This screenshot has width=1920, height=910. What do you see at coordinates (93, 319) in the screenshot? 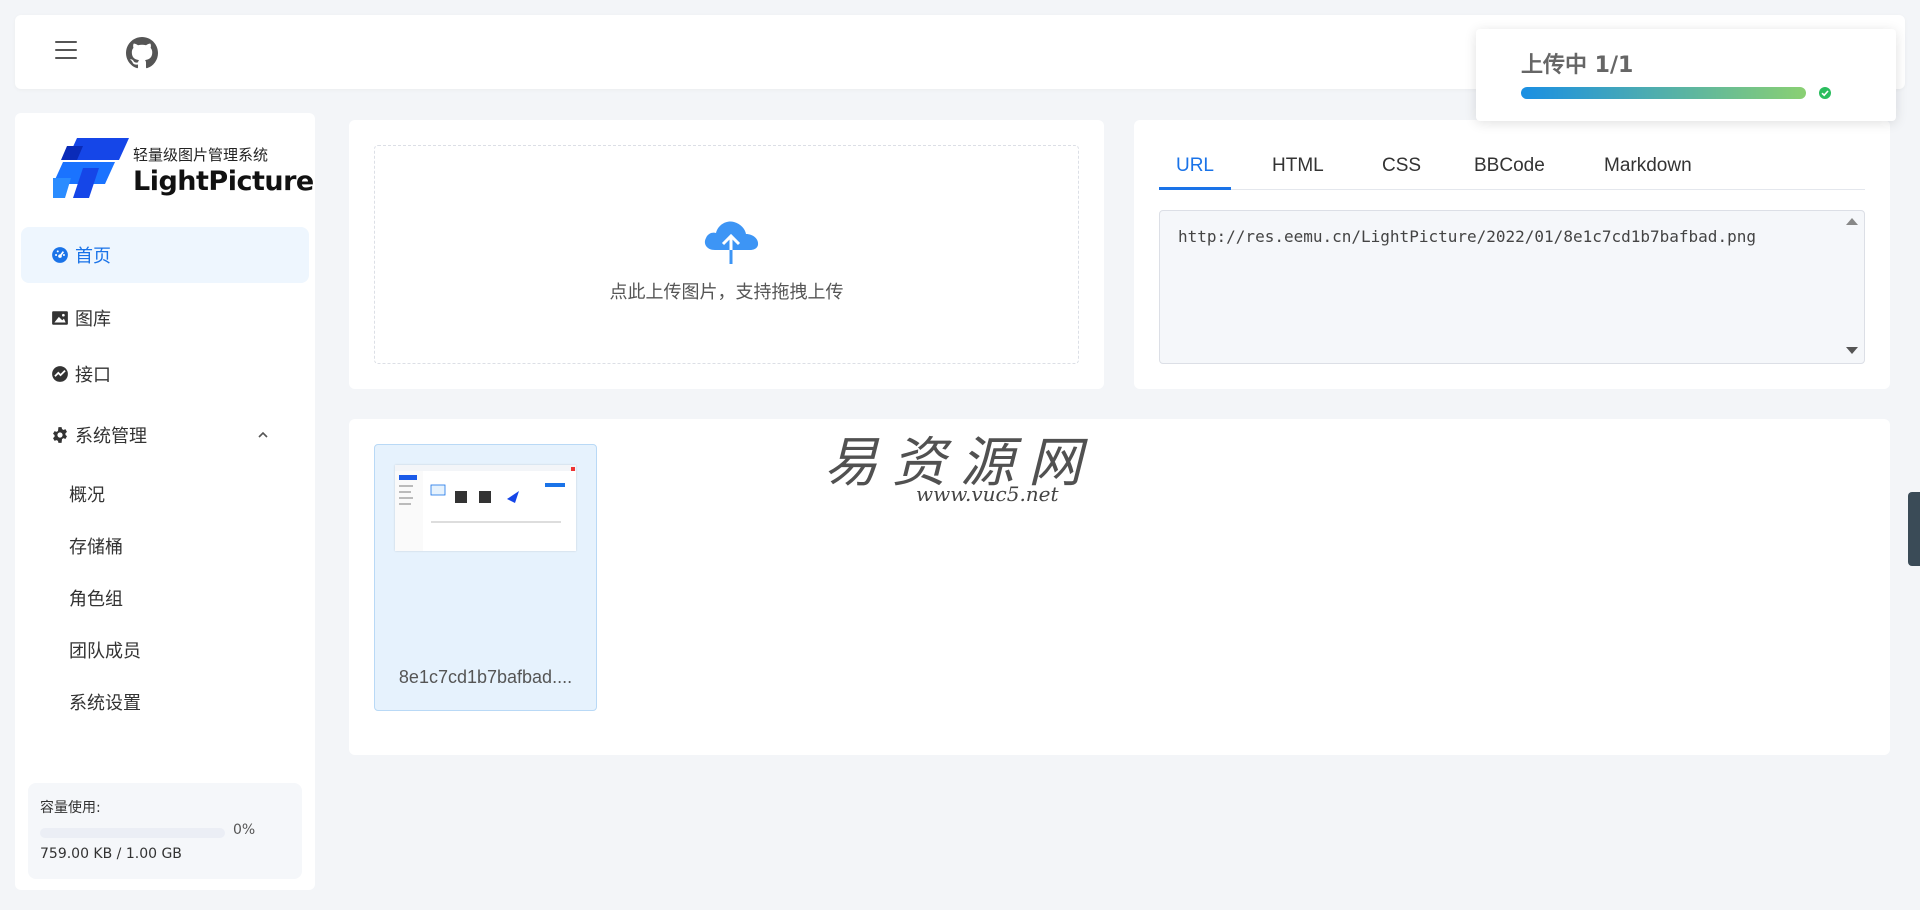
I see `sidebar-item-label: 图库` at bounding box center [93, 319].